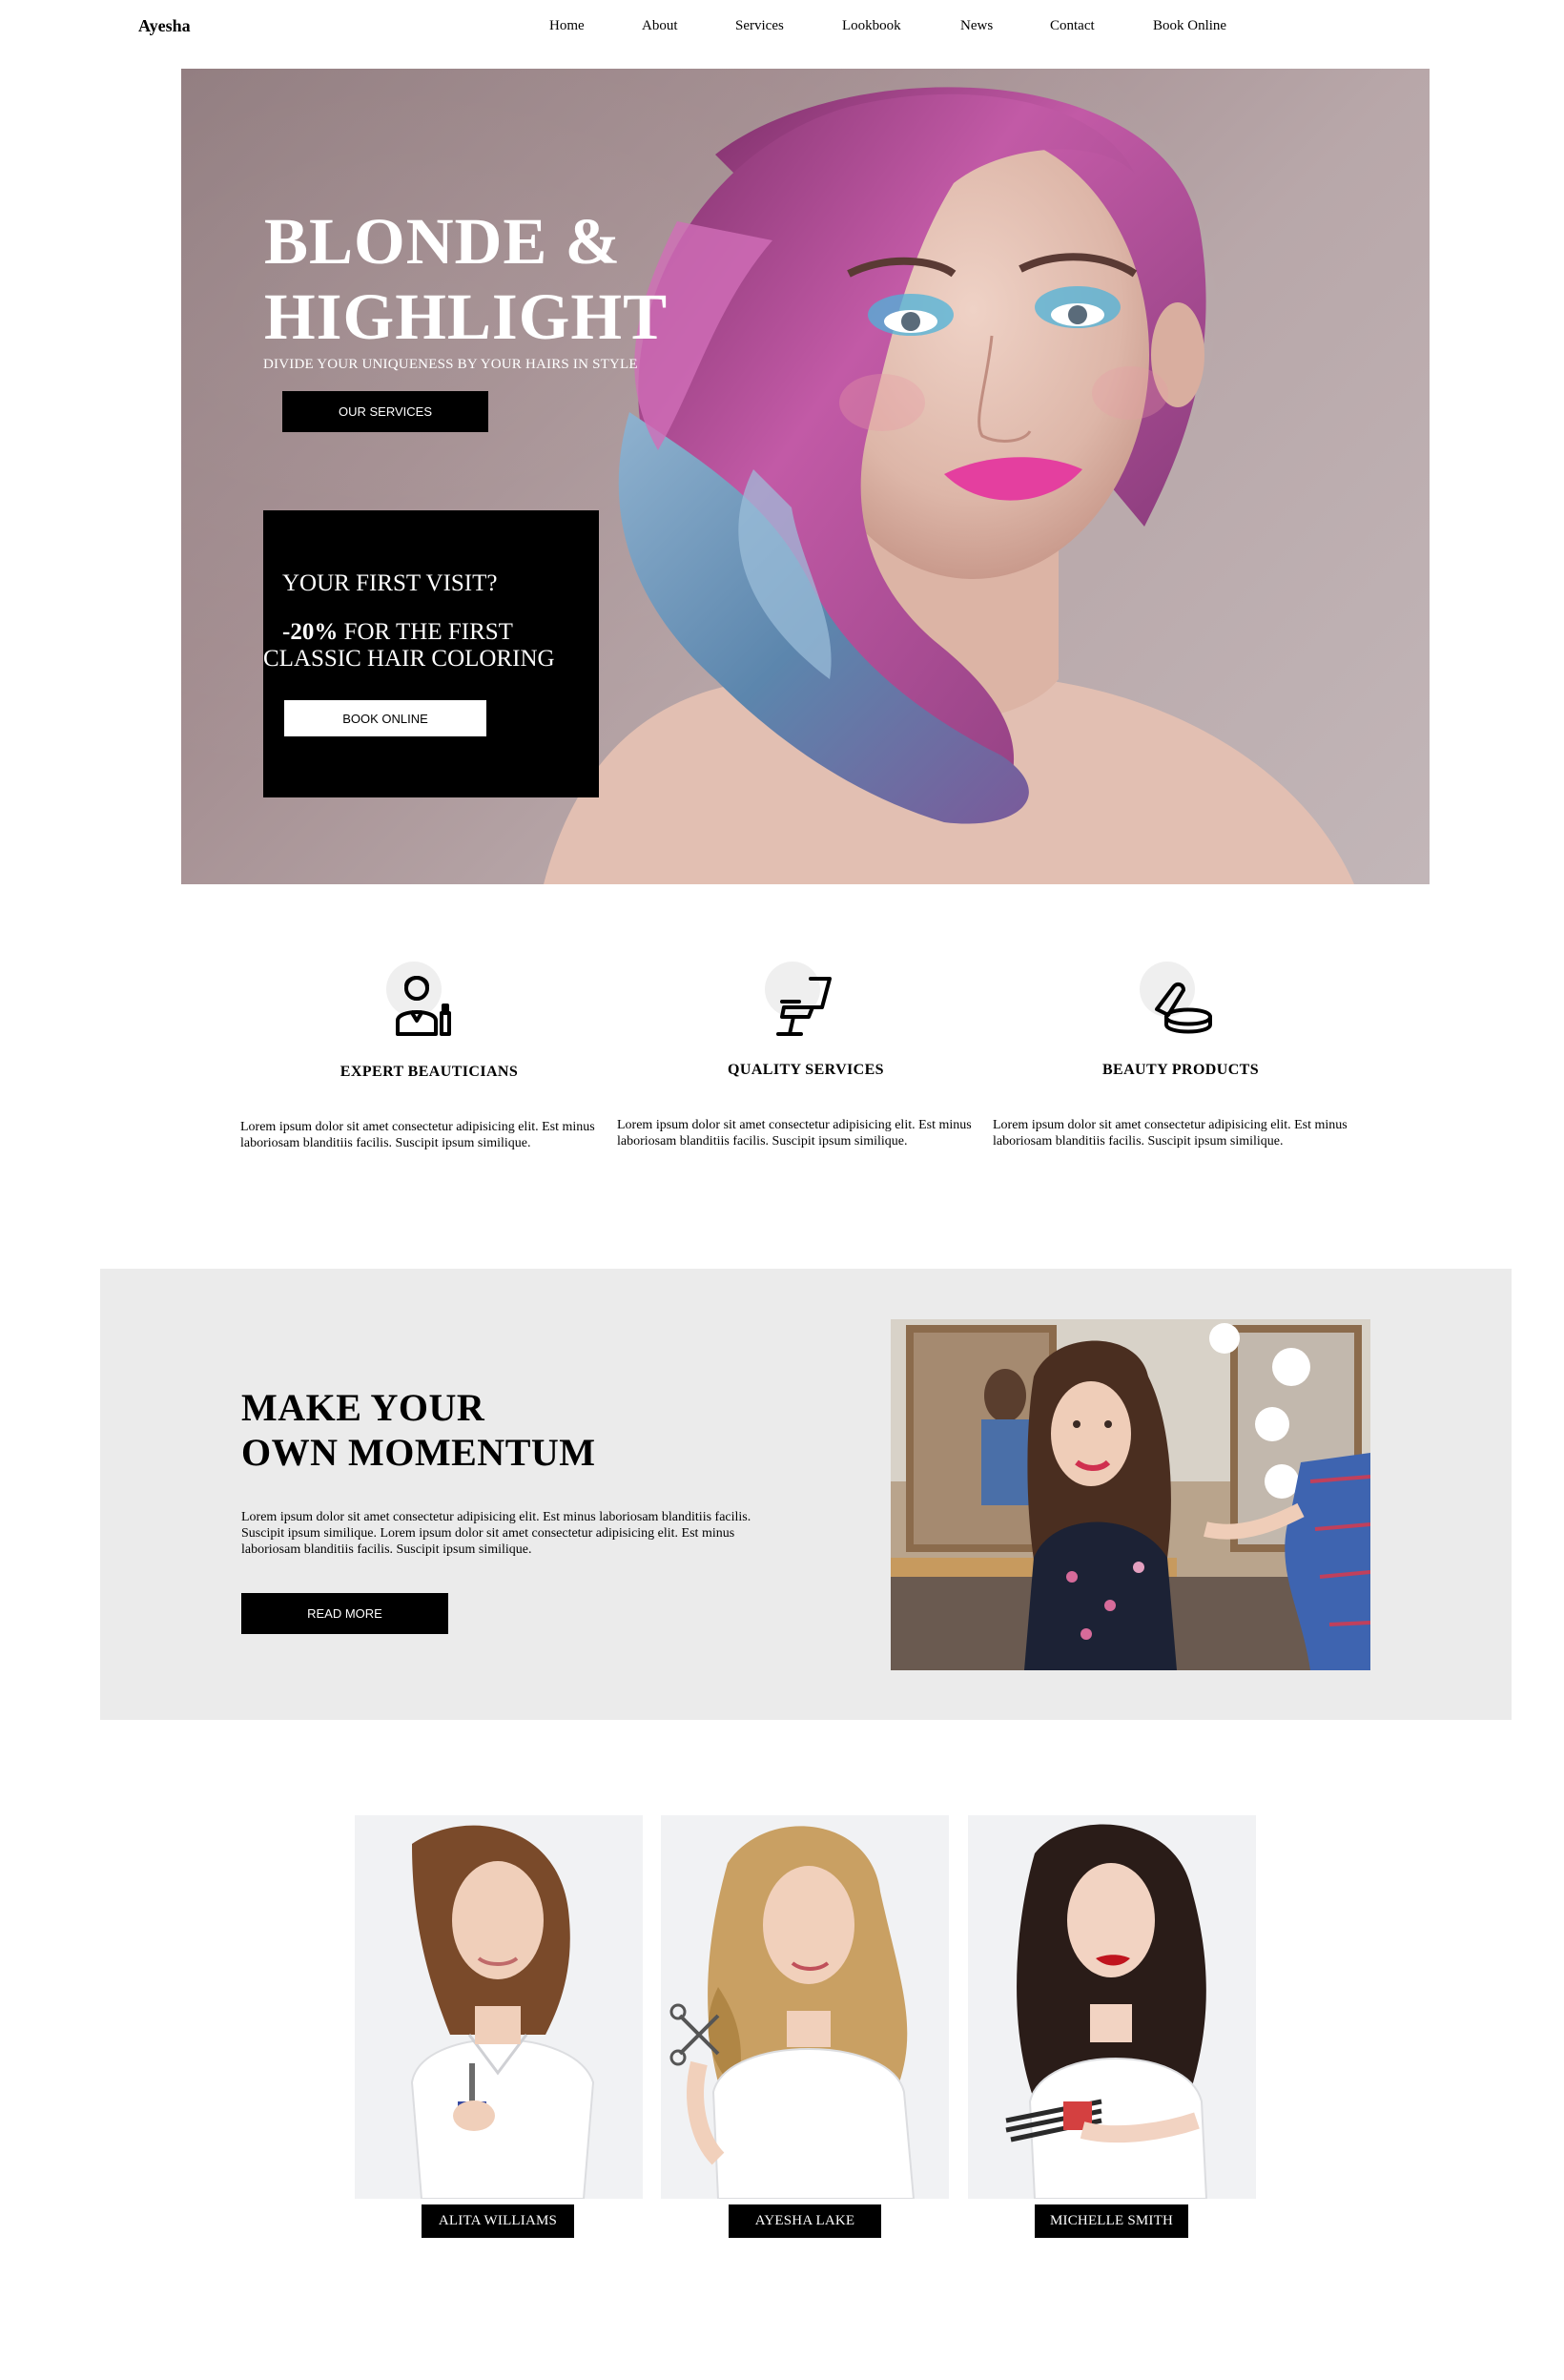  What do you see at coordinates (429, 1072) in the screenshot?
I see `feature-1-title: EXPERT BEAUTICIANS` at bounding box center [429, 1072].